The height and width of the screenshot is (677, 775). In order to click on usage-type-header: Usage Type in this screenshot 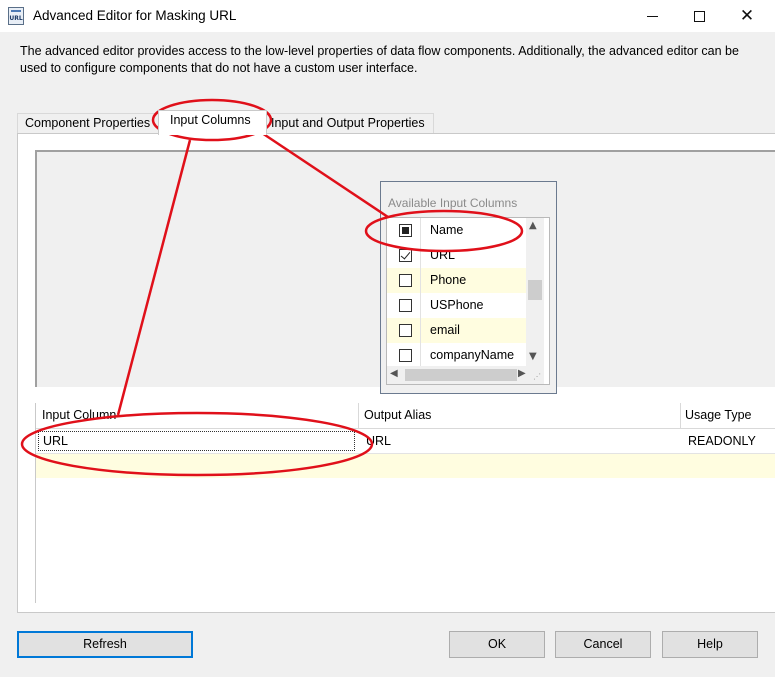, I will do `click(718, 415)`.